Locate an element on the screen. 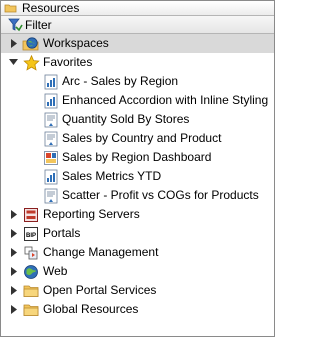 Image resolution: width=320 pixels, height=337 pixels. collapse-arrow-icon is located at coordinates (13, 62).